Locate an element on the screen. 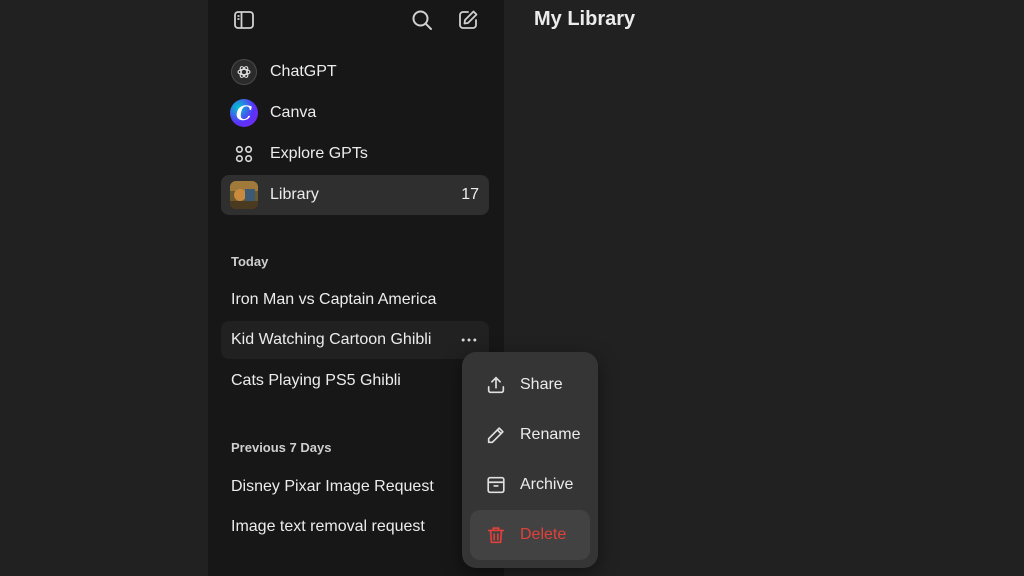  chat-list-item: Kid Watching Cartoon Ghibli is located at coordinates (355, 340).